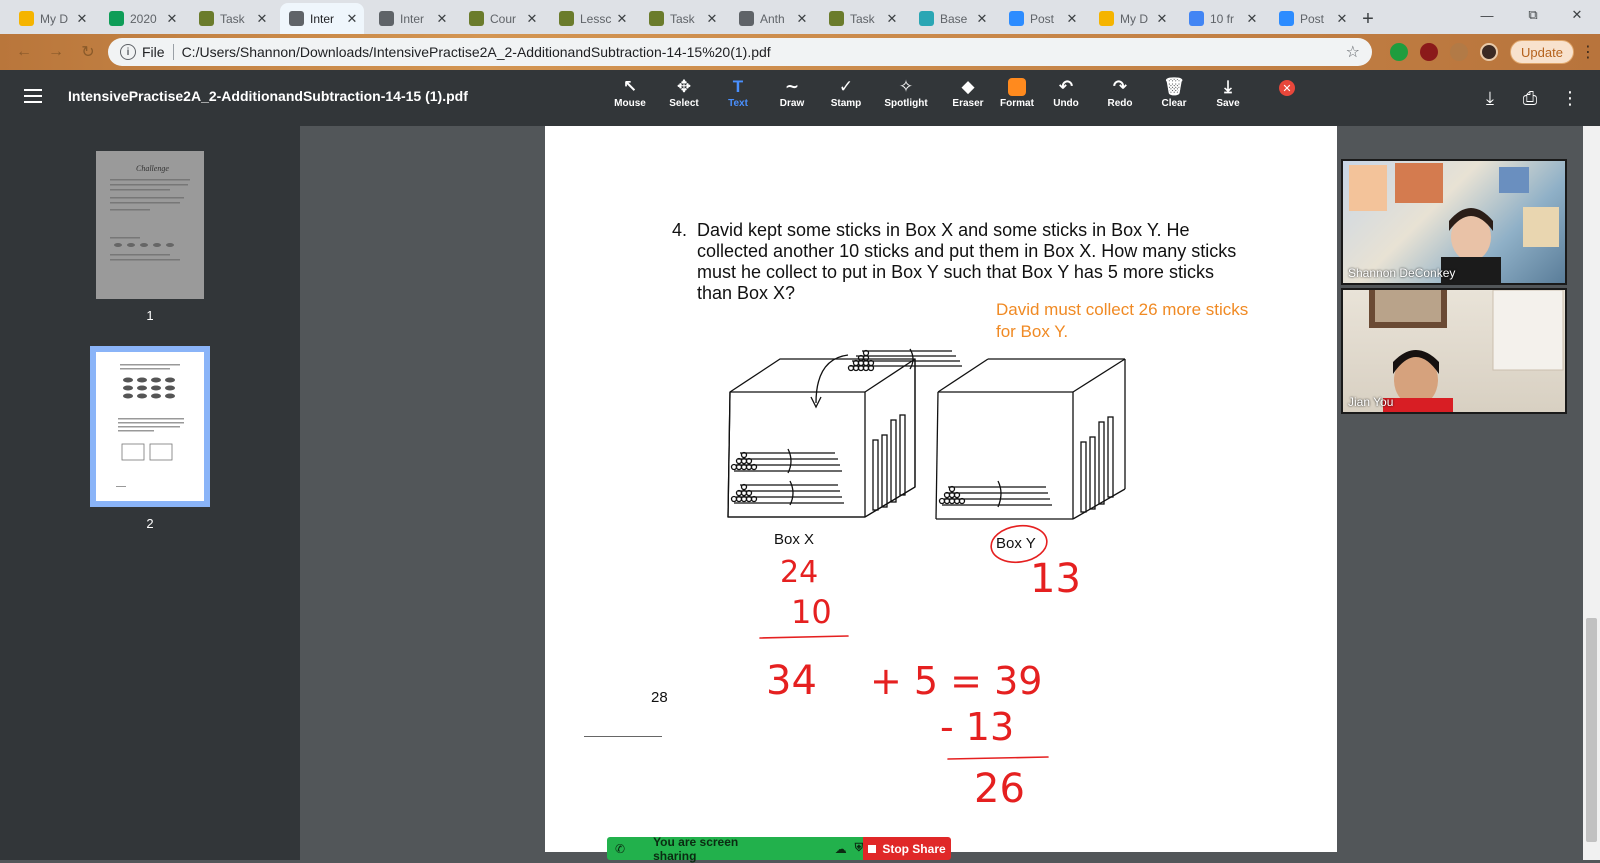 This screenshot has width=1600, height=863. What do you see at coordinates (1066, 103) in the screenshot?
I see `tool-label: Undo` at bounding box center [1066, 103].